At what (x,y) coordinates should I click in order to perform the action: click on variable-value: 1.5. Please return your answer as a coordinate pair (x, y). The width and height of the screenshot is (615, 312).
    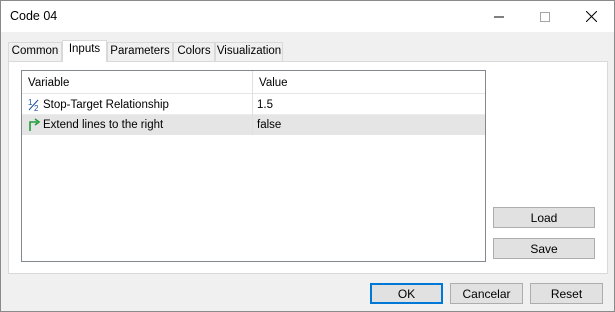
    Looking at the image, I should click on (265, 105).